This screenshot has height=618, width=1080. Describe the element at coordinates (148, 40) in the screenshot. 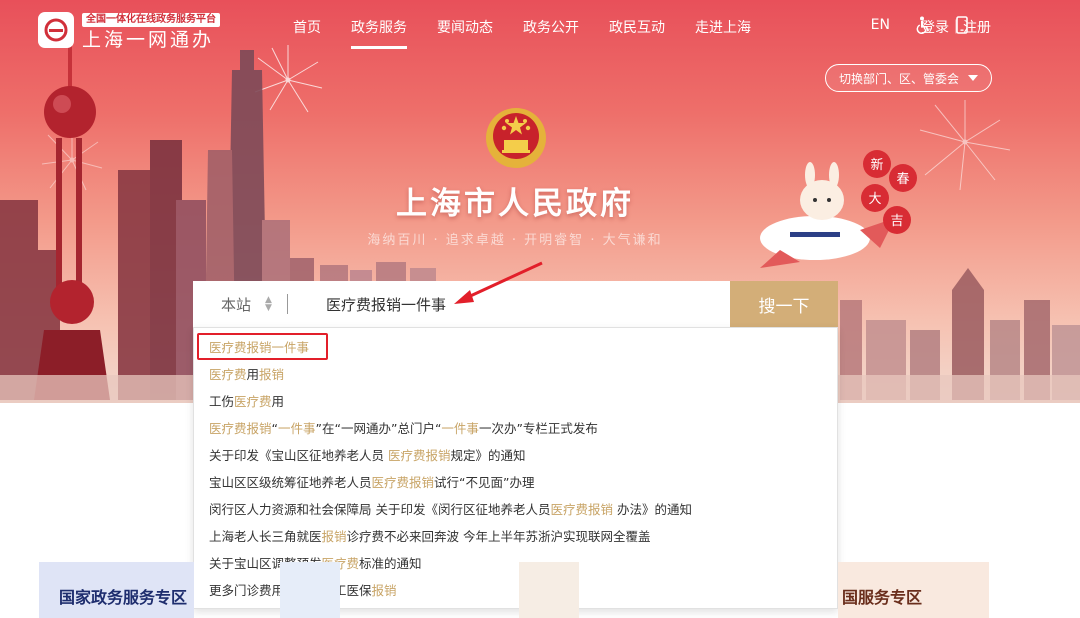

I see `logo-name: 上海一网通办` at that location.